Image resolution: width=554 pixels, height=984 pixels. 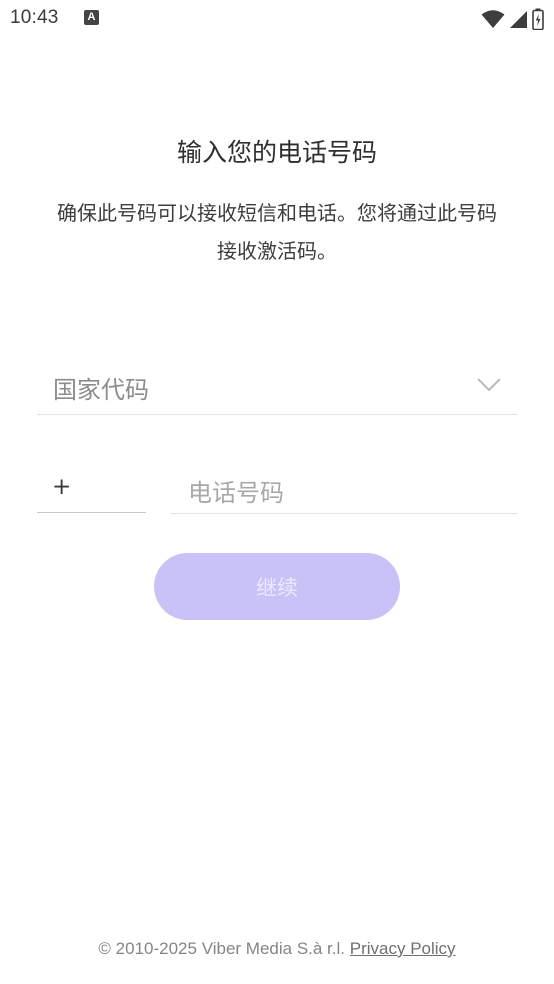 What do you see at coordinates (91, 17) in the screenshot?
I see `notification-a-icon: A` at bounding box center [91, 17].